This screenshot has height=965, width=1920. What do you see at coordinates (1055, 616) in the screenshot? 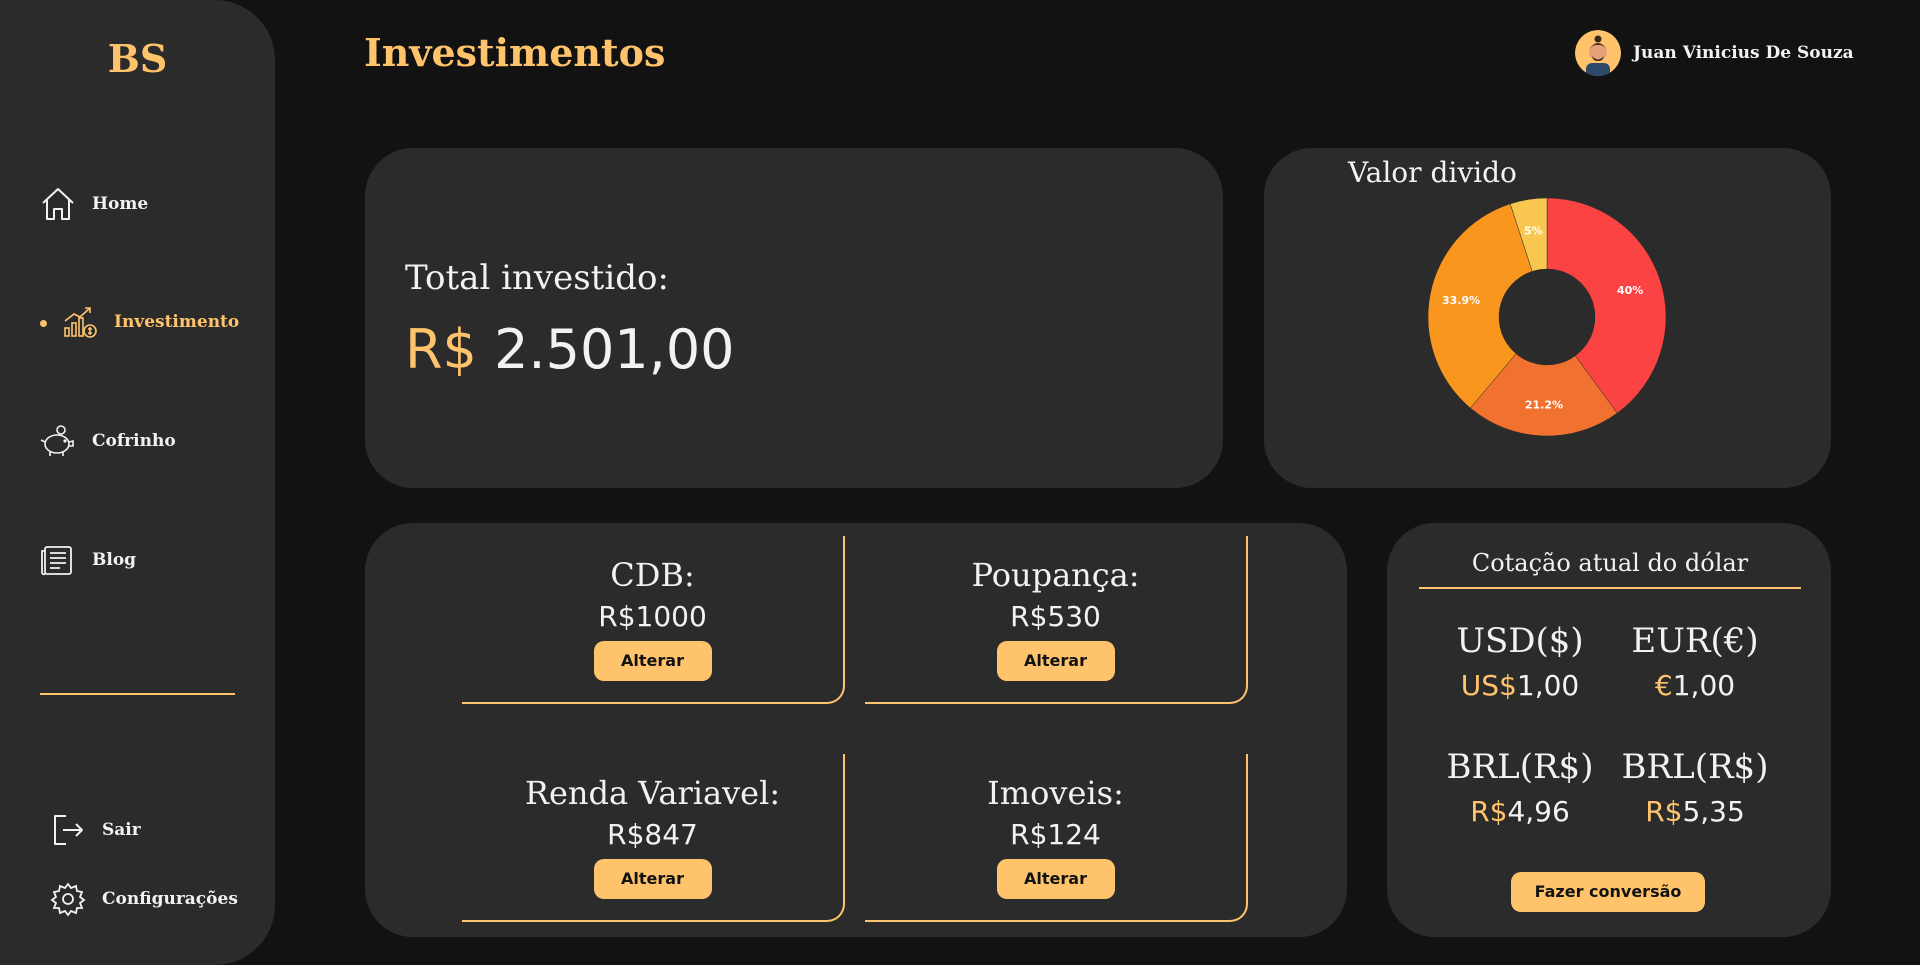
I see `investment-value: R$530` at bounding box center [1055, 616].